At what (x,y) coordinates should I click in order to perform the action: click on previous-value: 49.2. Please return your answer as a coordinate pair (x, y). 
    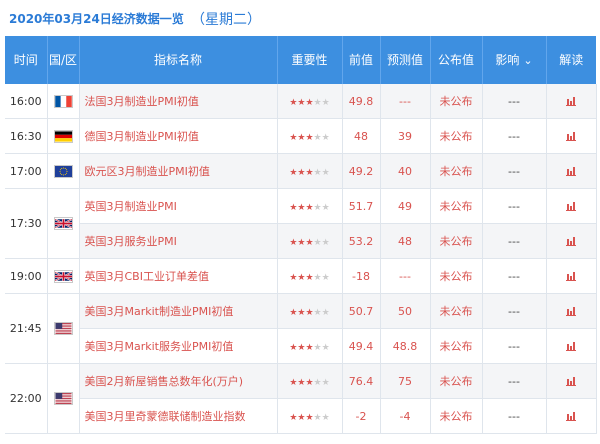
    Looking at the image, I should click on (361, 171).